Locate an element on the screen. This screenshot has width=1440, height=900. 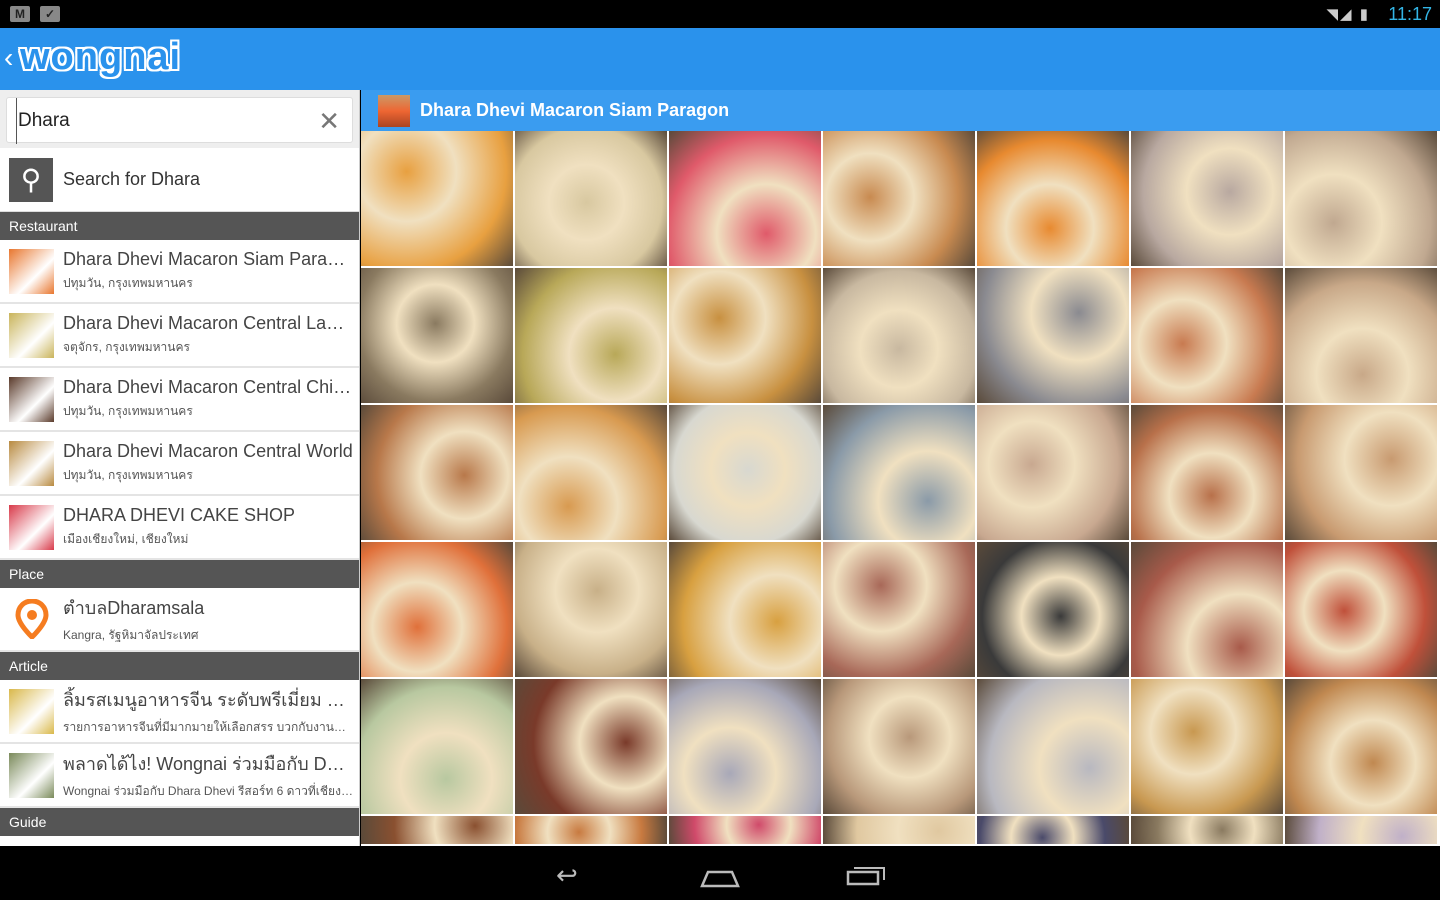
navigation-bar: ↩ is located at coordinates (720, 873).